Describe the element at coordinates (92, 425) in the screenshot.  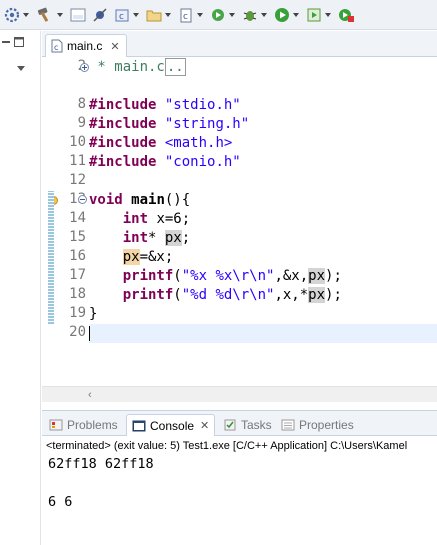
I see `tab-label: Problems` at that location.